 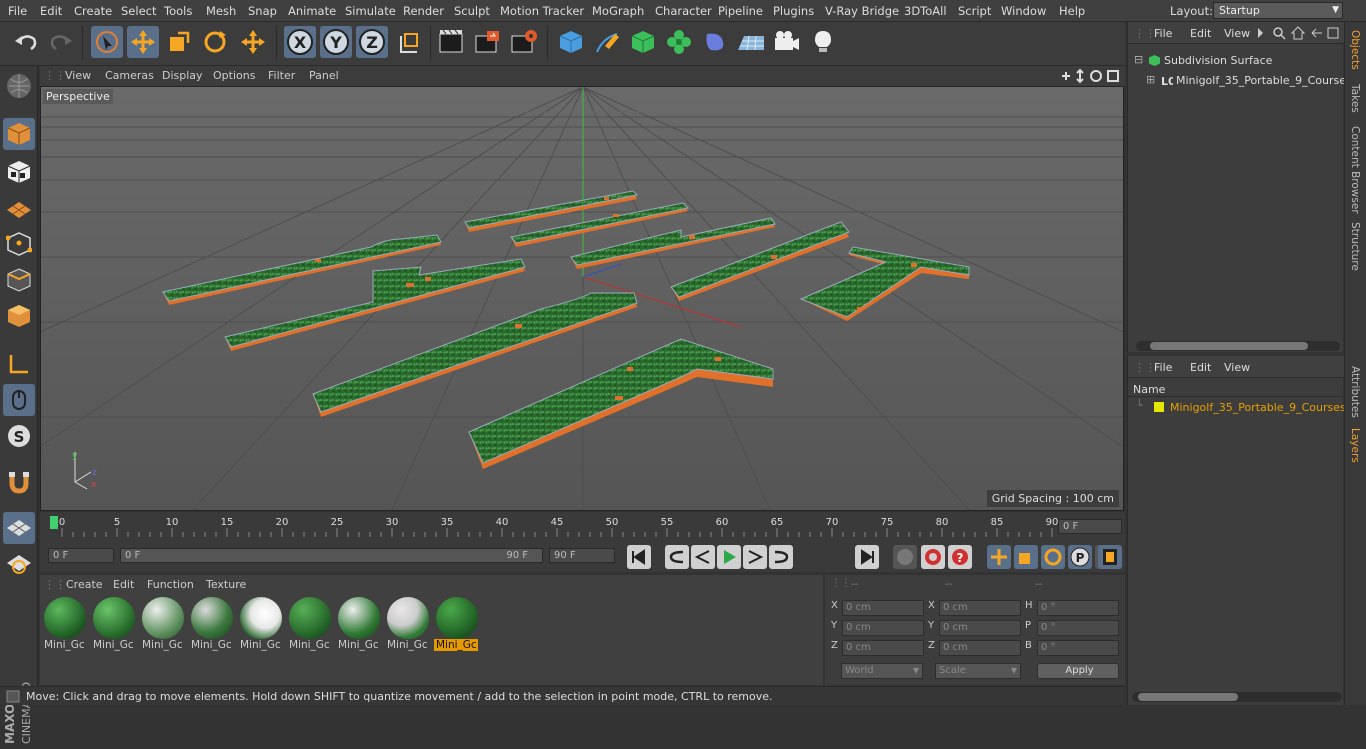 I want to click on recent-tool-icon, so click(x=253, y=42).